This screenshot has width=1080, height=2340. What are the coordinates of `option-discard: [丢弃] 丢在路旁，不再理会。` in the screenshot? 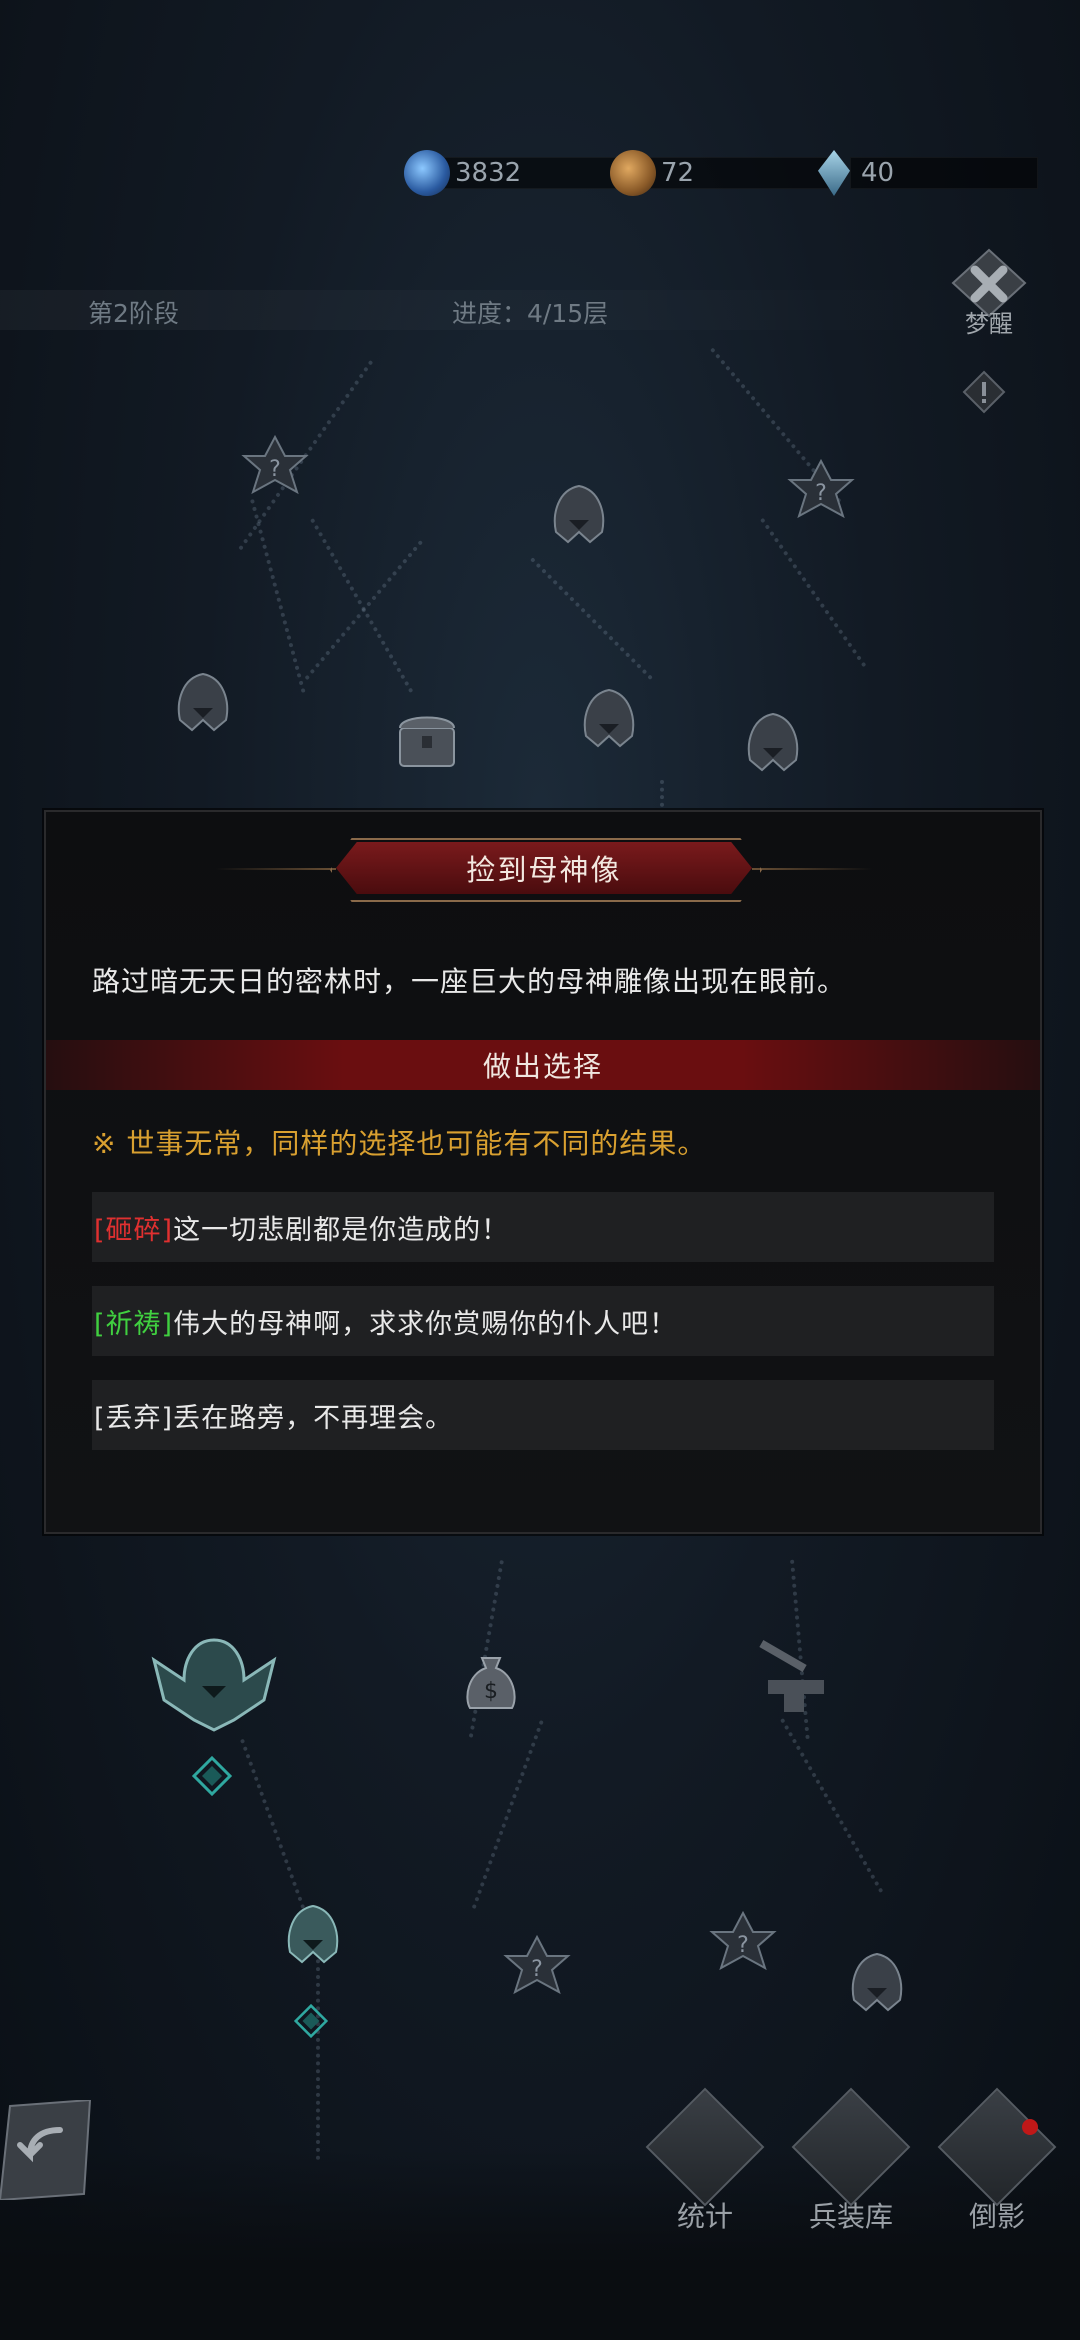 It's located at (543, 1415).